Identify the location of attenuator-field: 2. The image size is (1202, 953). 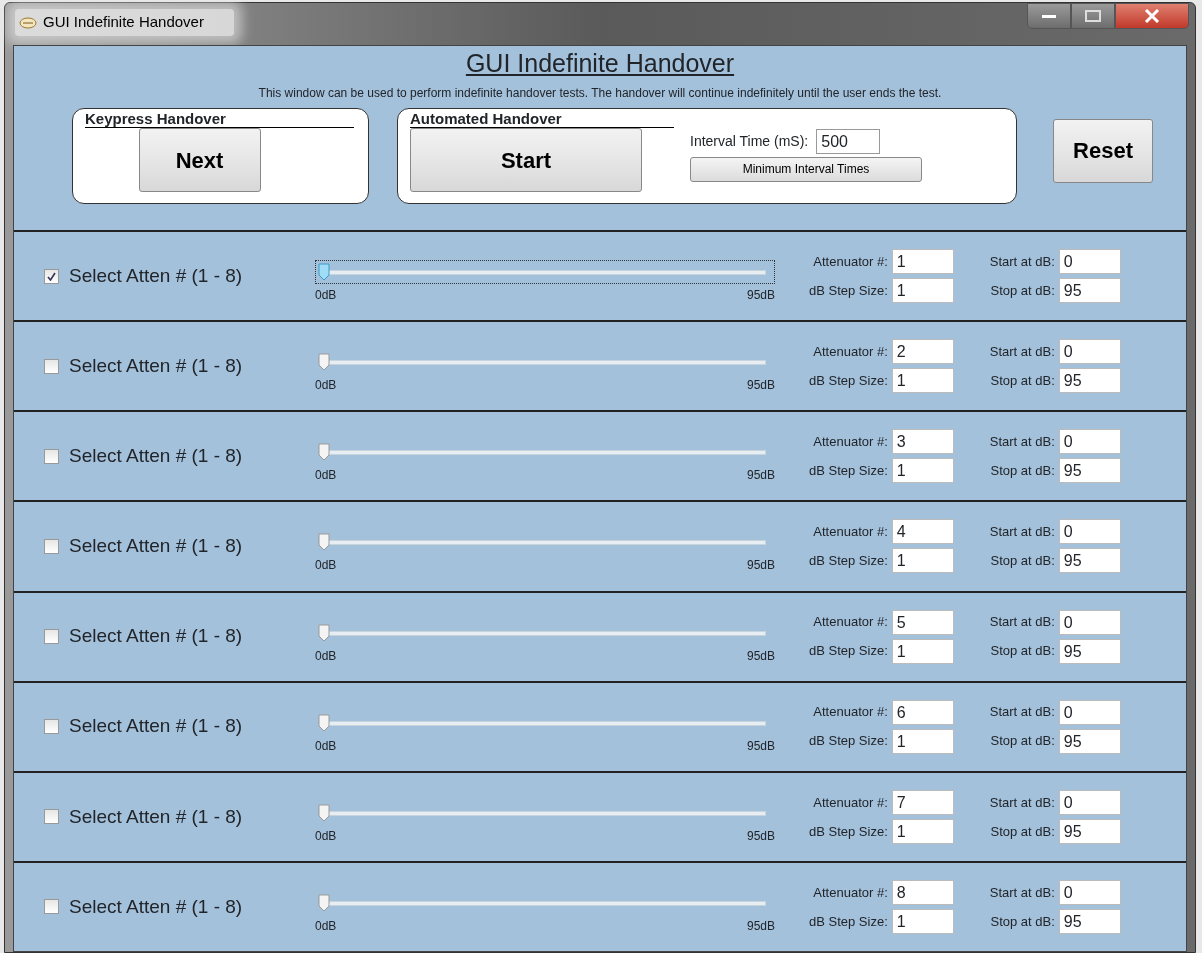
(922, 352).